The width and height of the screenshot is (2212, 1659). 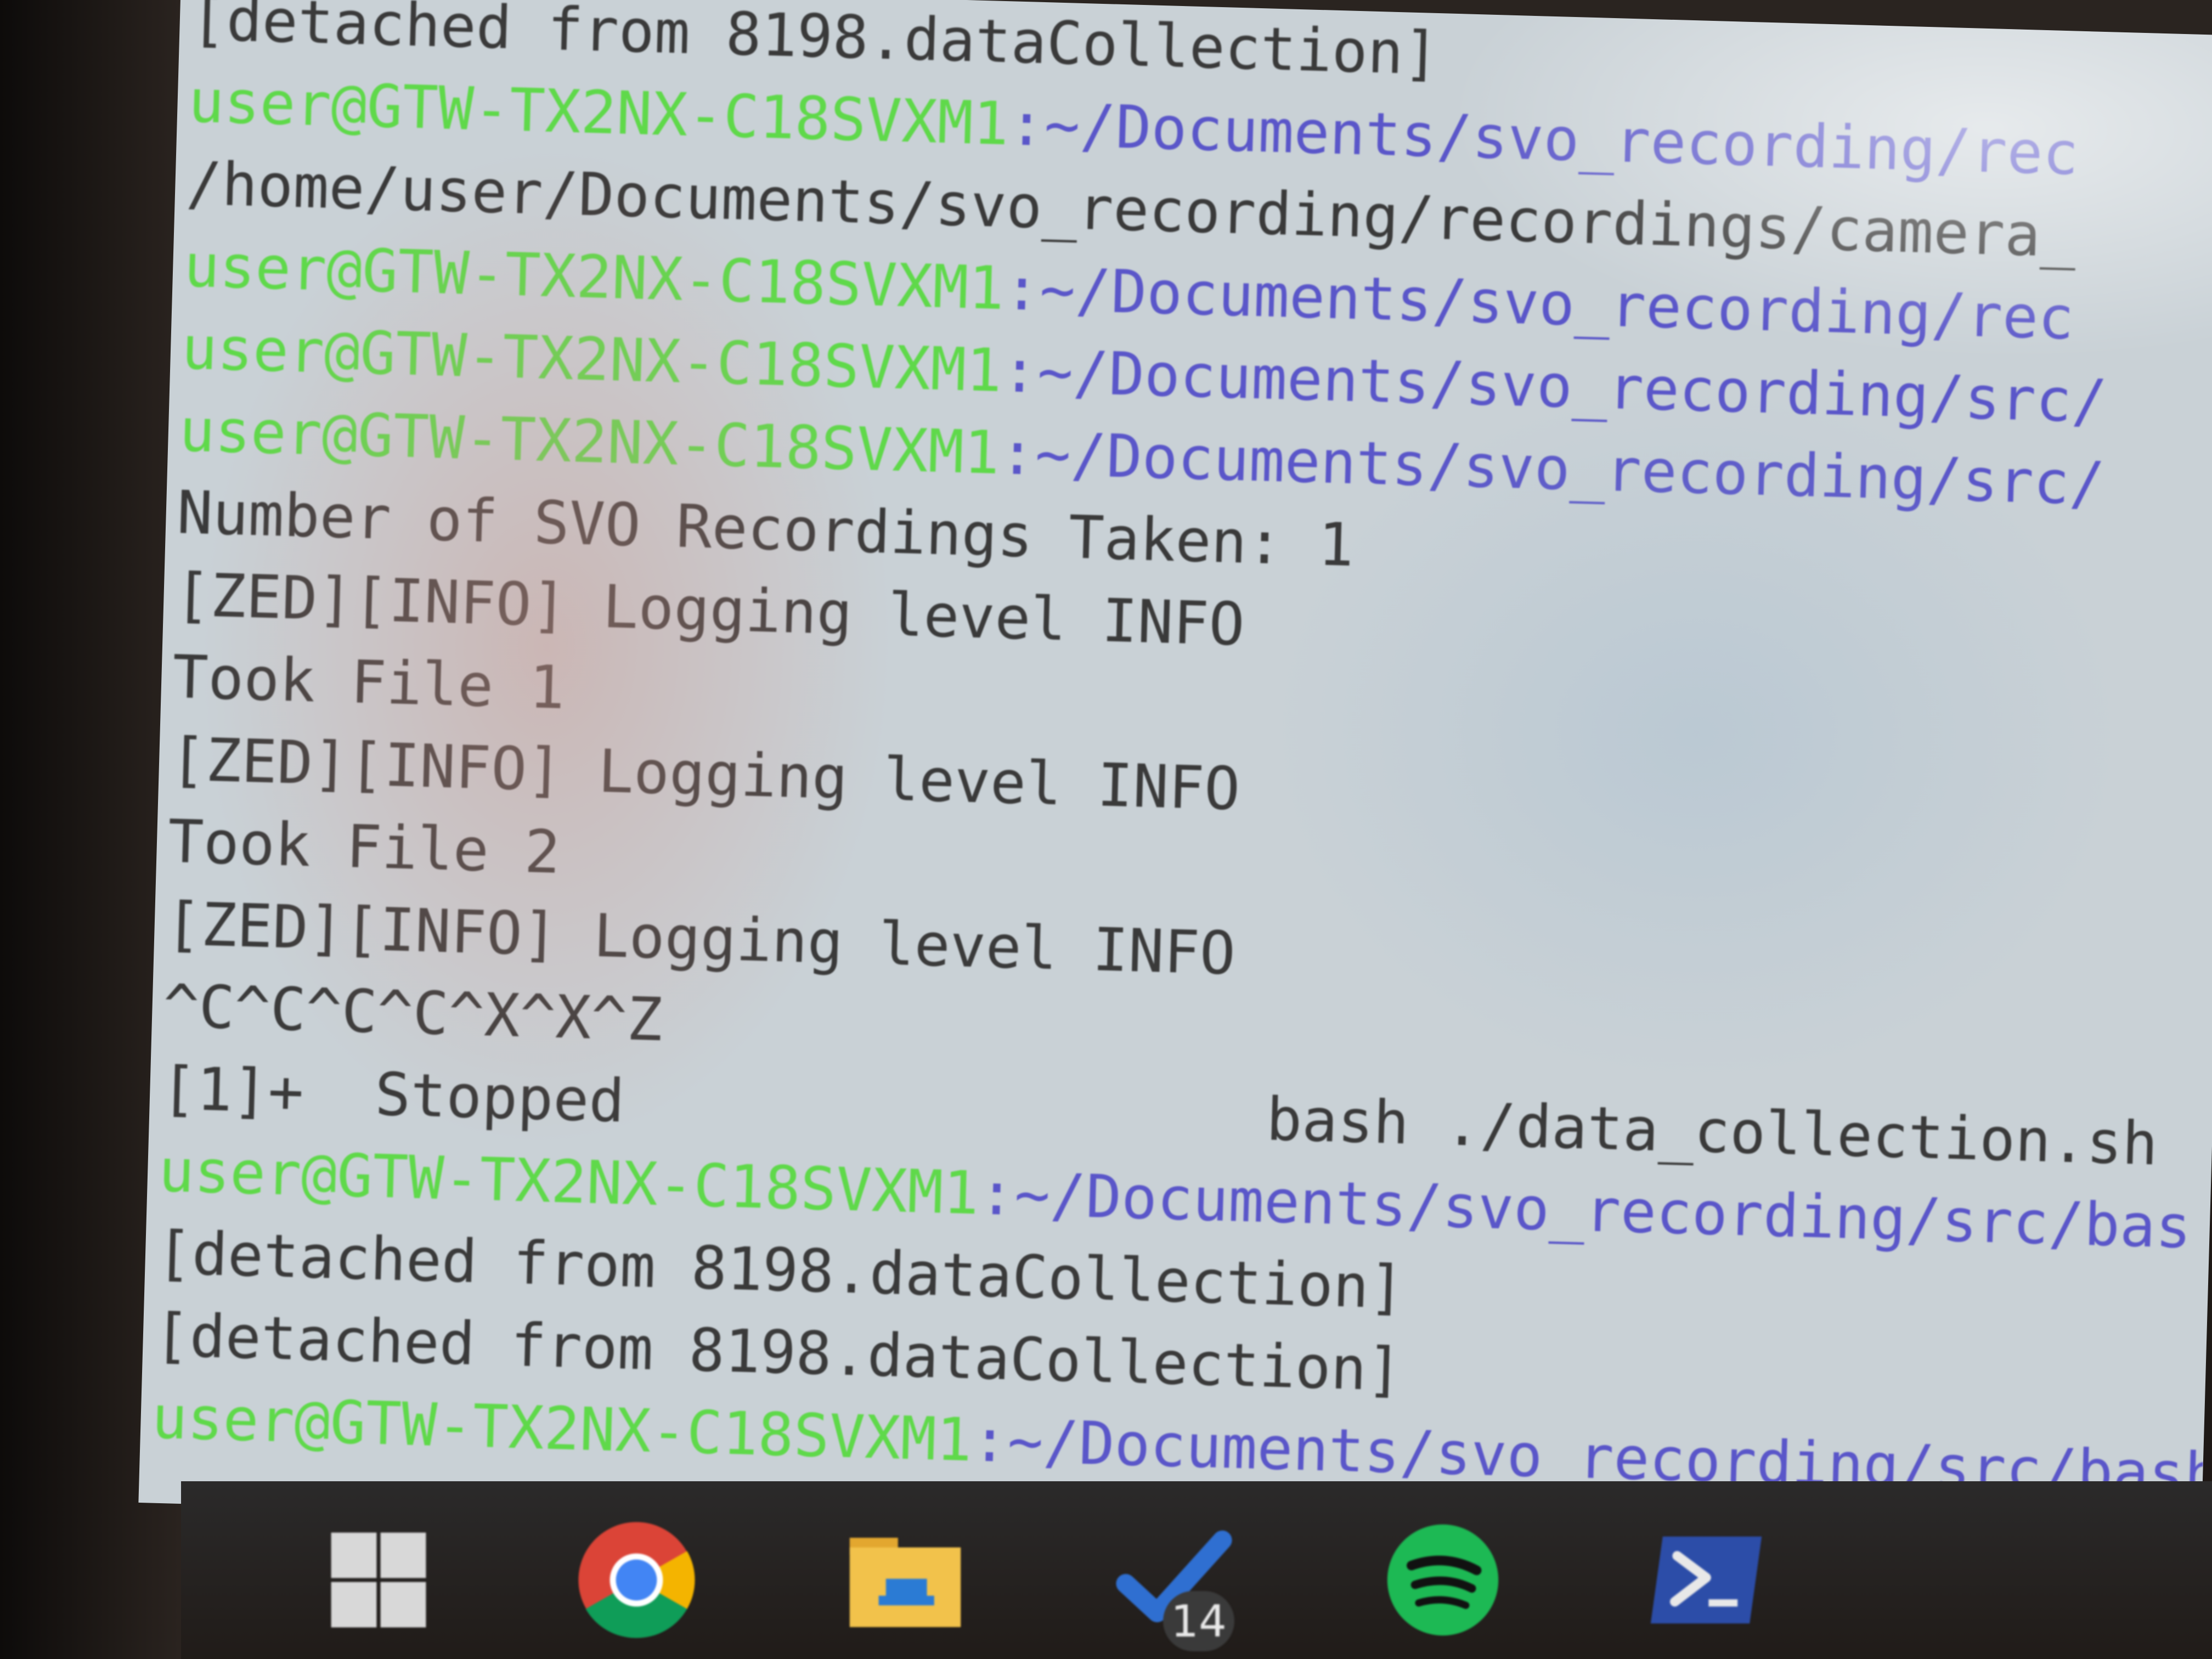 I want to click on start-button, so click(x=379, y=1580).